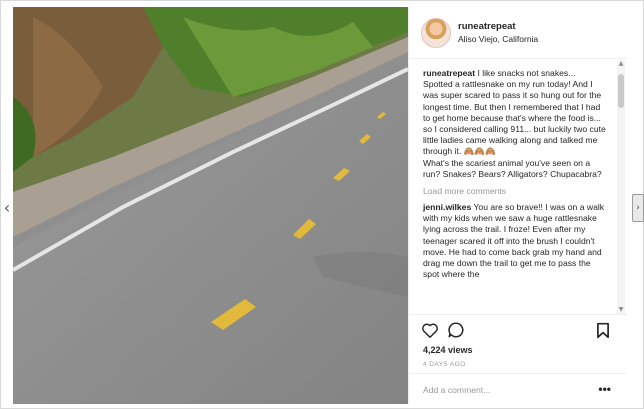 The height and width of the screenshot is (409, 644). Describe the element at coordinates (621, 310) in the screenshot. I see `scroll-down-arrow-icon: ▼` at that location.